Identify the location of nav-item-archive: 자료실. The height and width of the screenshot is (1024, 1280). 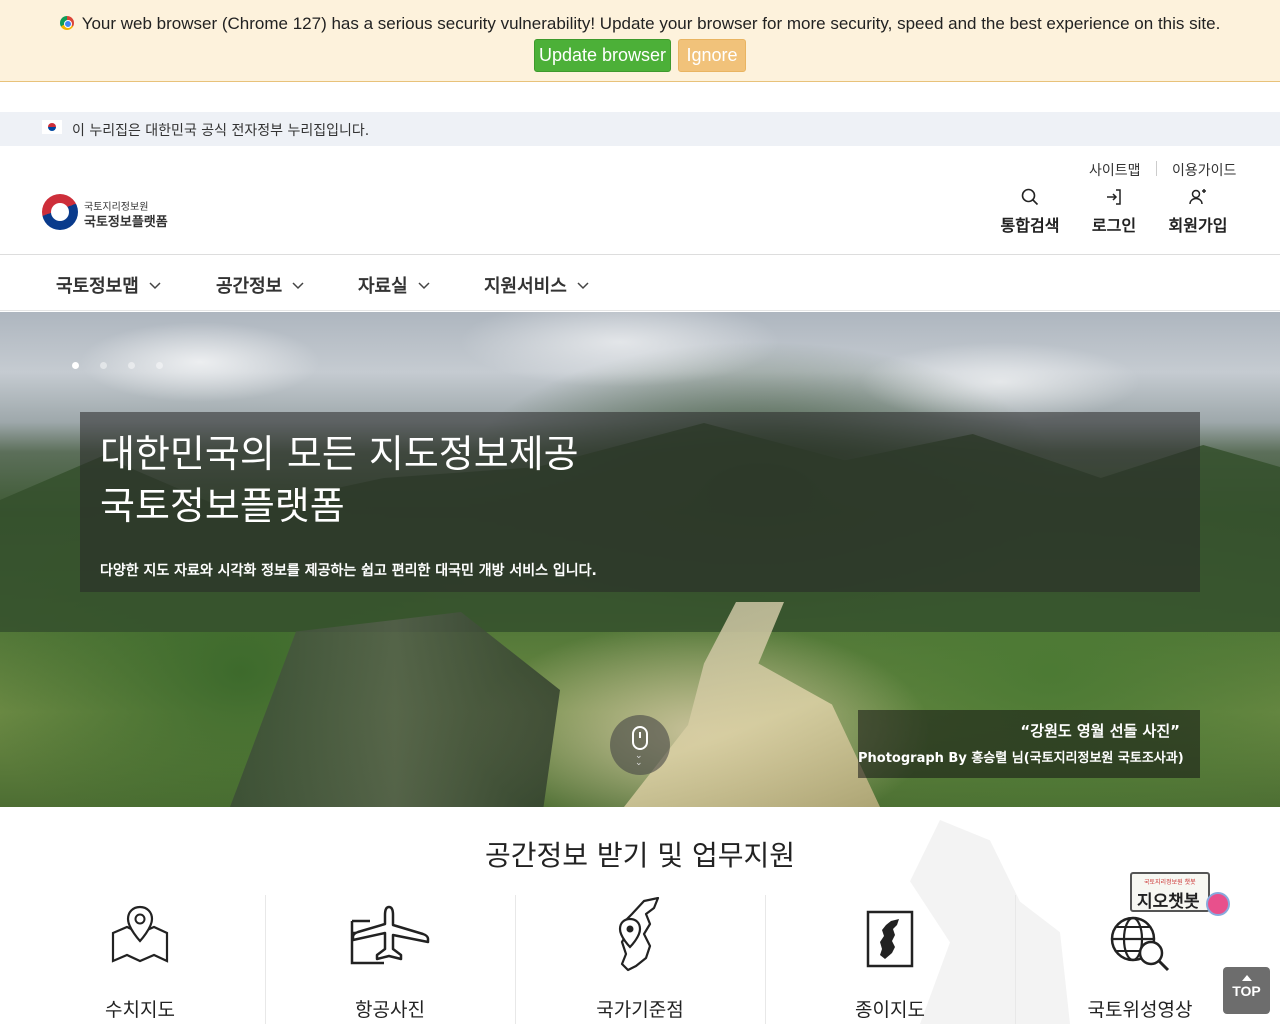
(394, 285).